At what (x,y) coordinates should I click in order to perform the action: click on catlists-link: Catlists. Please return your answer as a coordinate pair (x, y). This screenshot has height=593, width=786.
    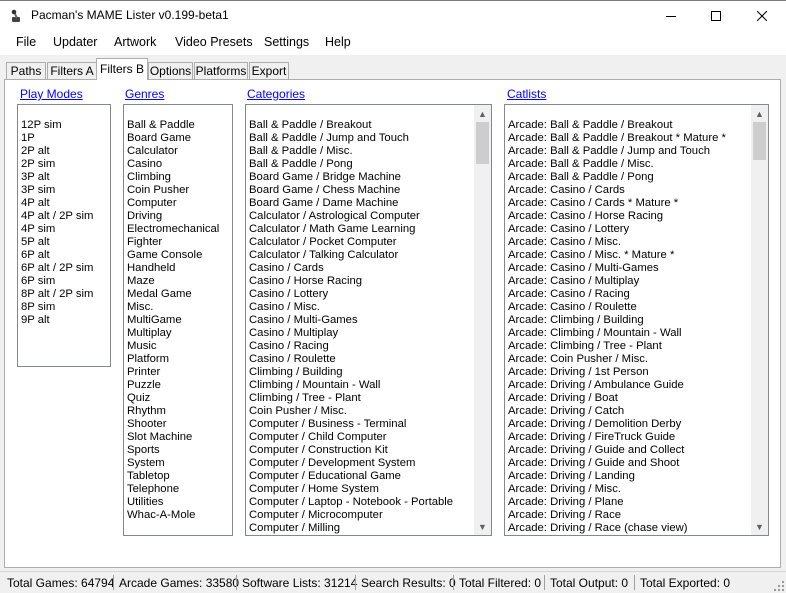
    Looking at the image, I should click on (526, 94).